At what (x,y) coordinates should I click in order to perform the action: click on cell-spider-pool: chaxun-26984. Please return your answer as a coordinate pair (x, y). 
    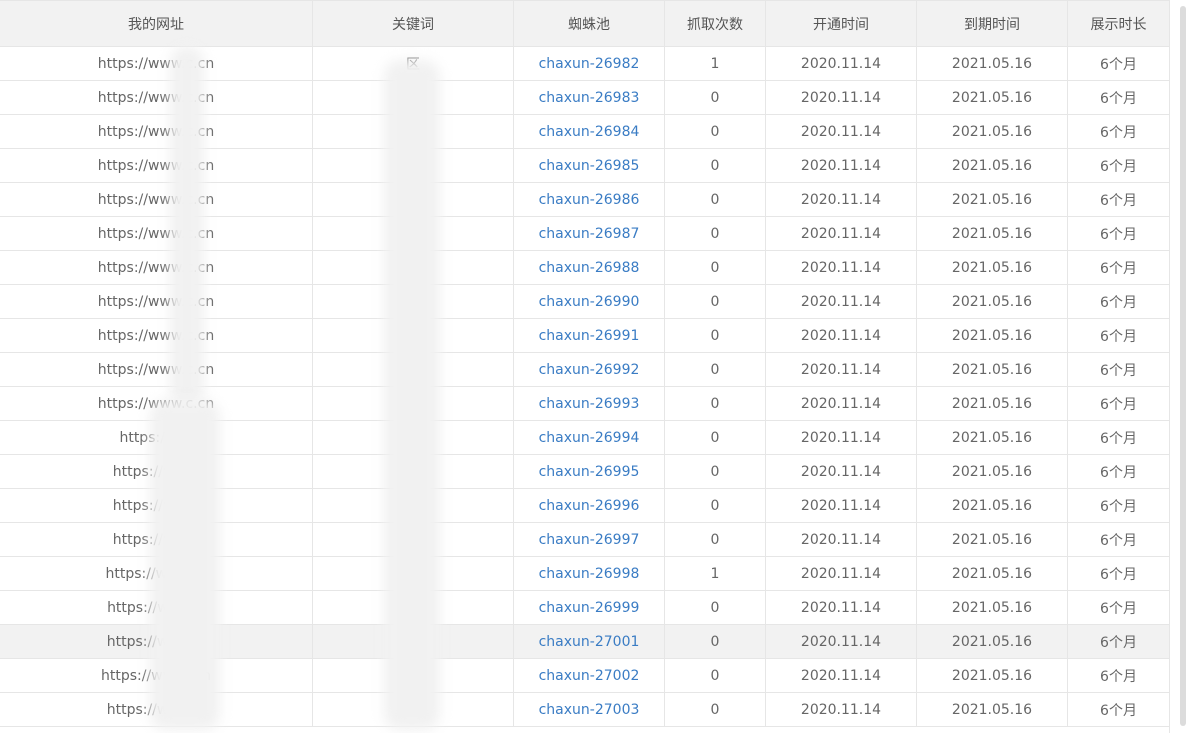
    Looking at the image, I should click on (589, 131).